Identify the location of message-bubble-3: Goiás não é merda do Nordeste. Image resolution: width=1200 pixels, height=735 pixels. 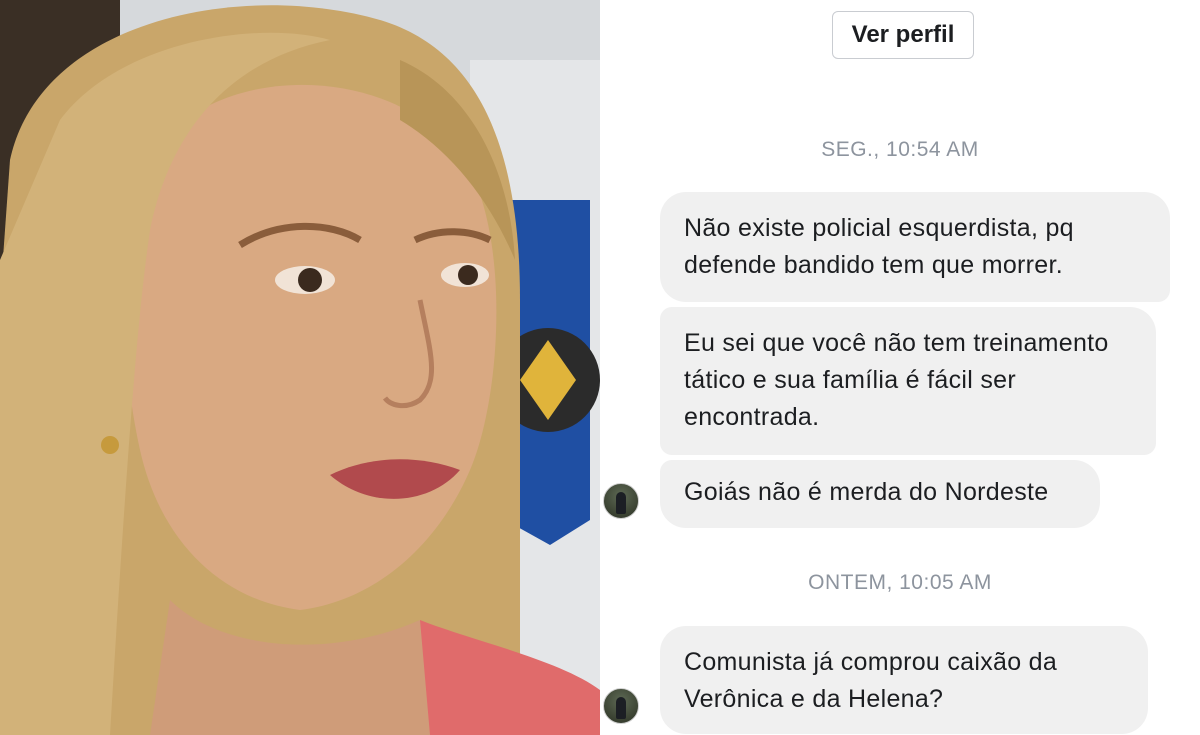
(880, 494).